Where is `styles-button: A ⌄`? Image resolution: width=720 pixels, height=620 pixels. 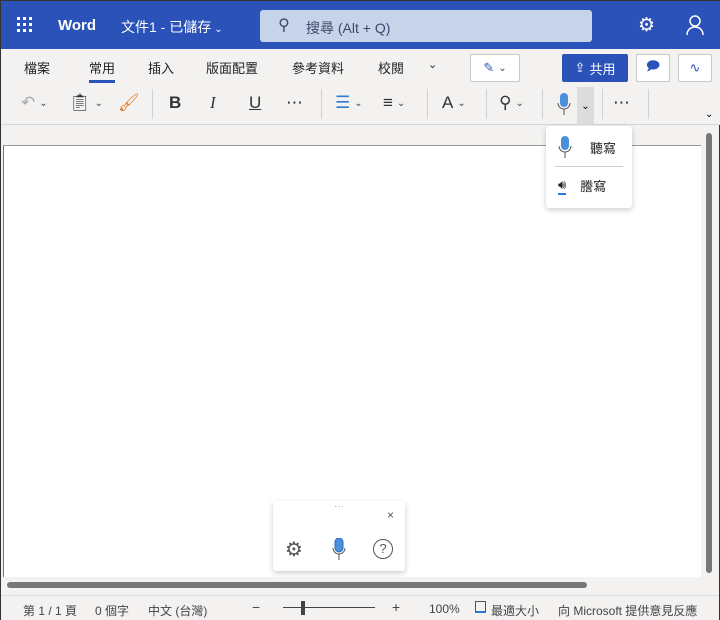 styles-button: A ⌄ is located at coordinates (454, 103).